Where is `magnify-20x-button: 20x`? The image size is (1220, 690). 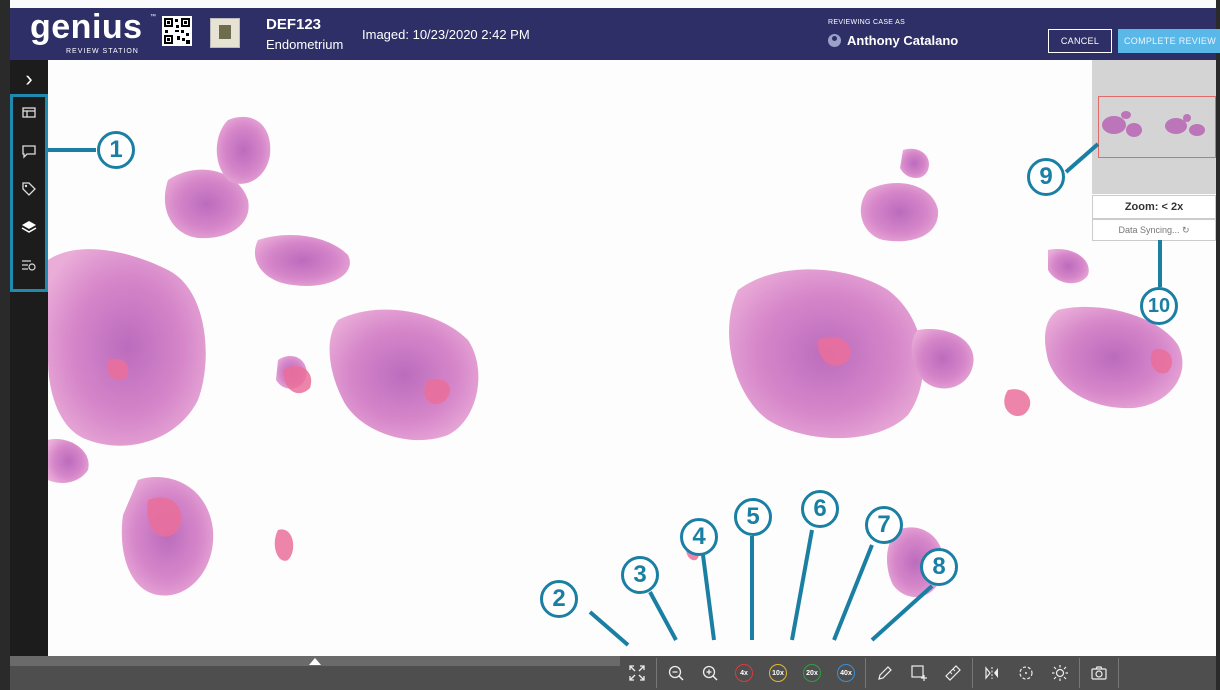
magnify-20x-button: 20x is located at coordinates (812, 673).